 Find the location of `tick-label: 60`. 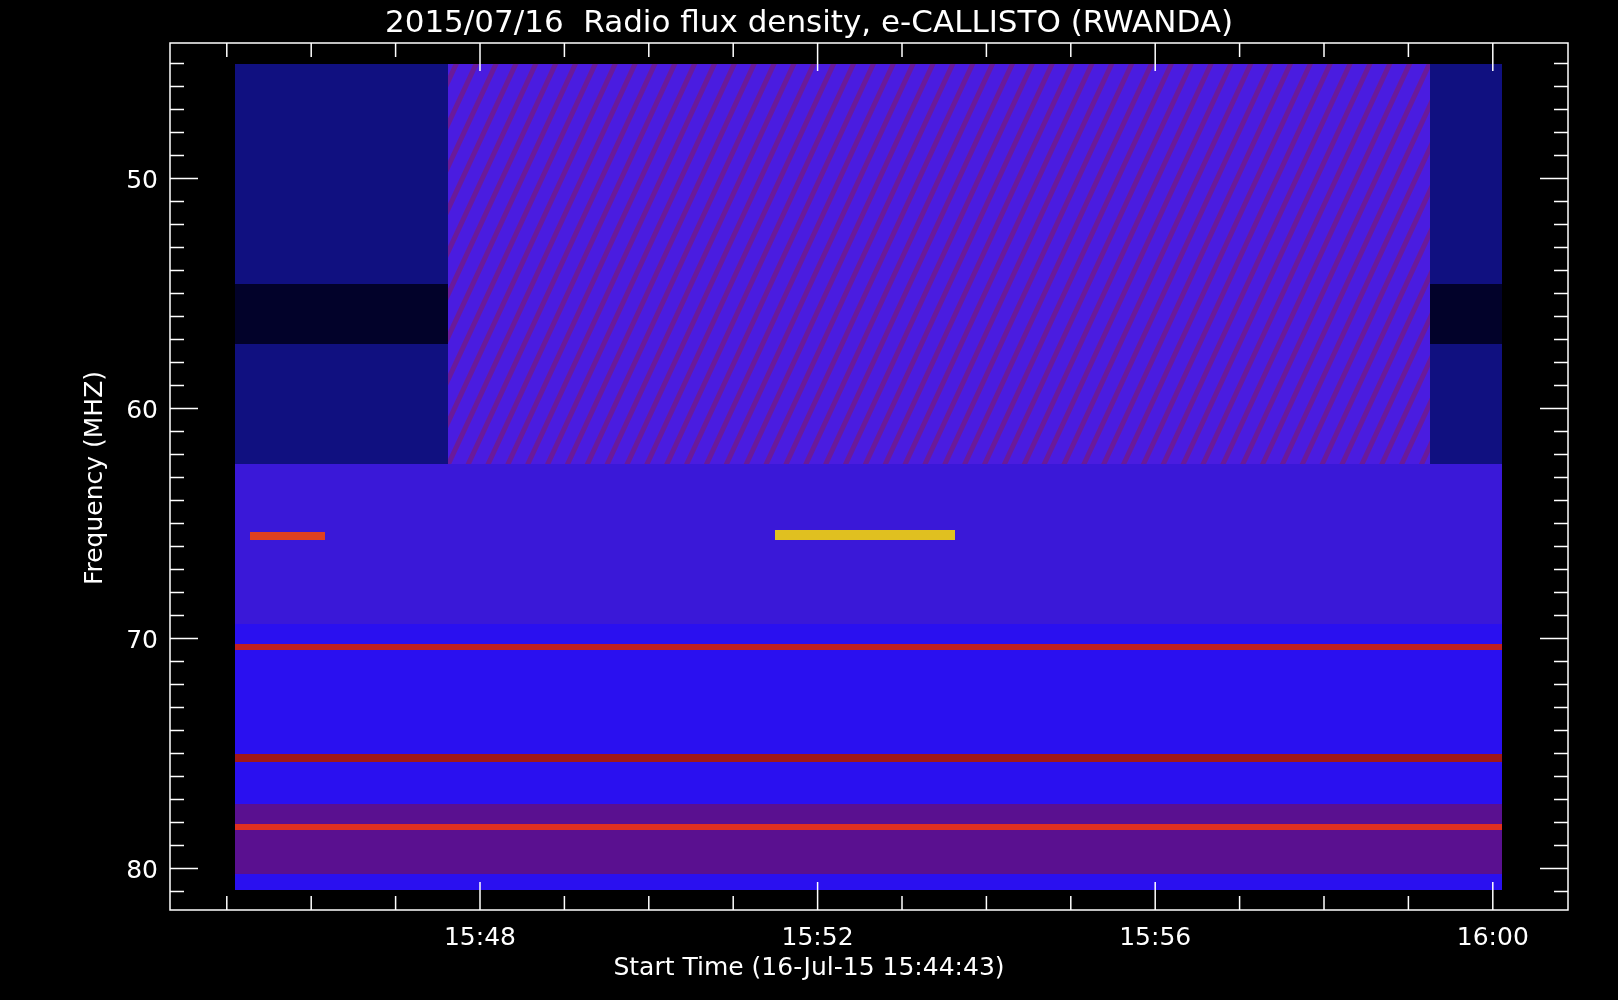

tick-label: 60 is located at coordinates (142, 409).